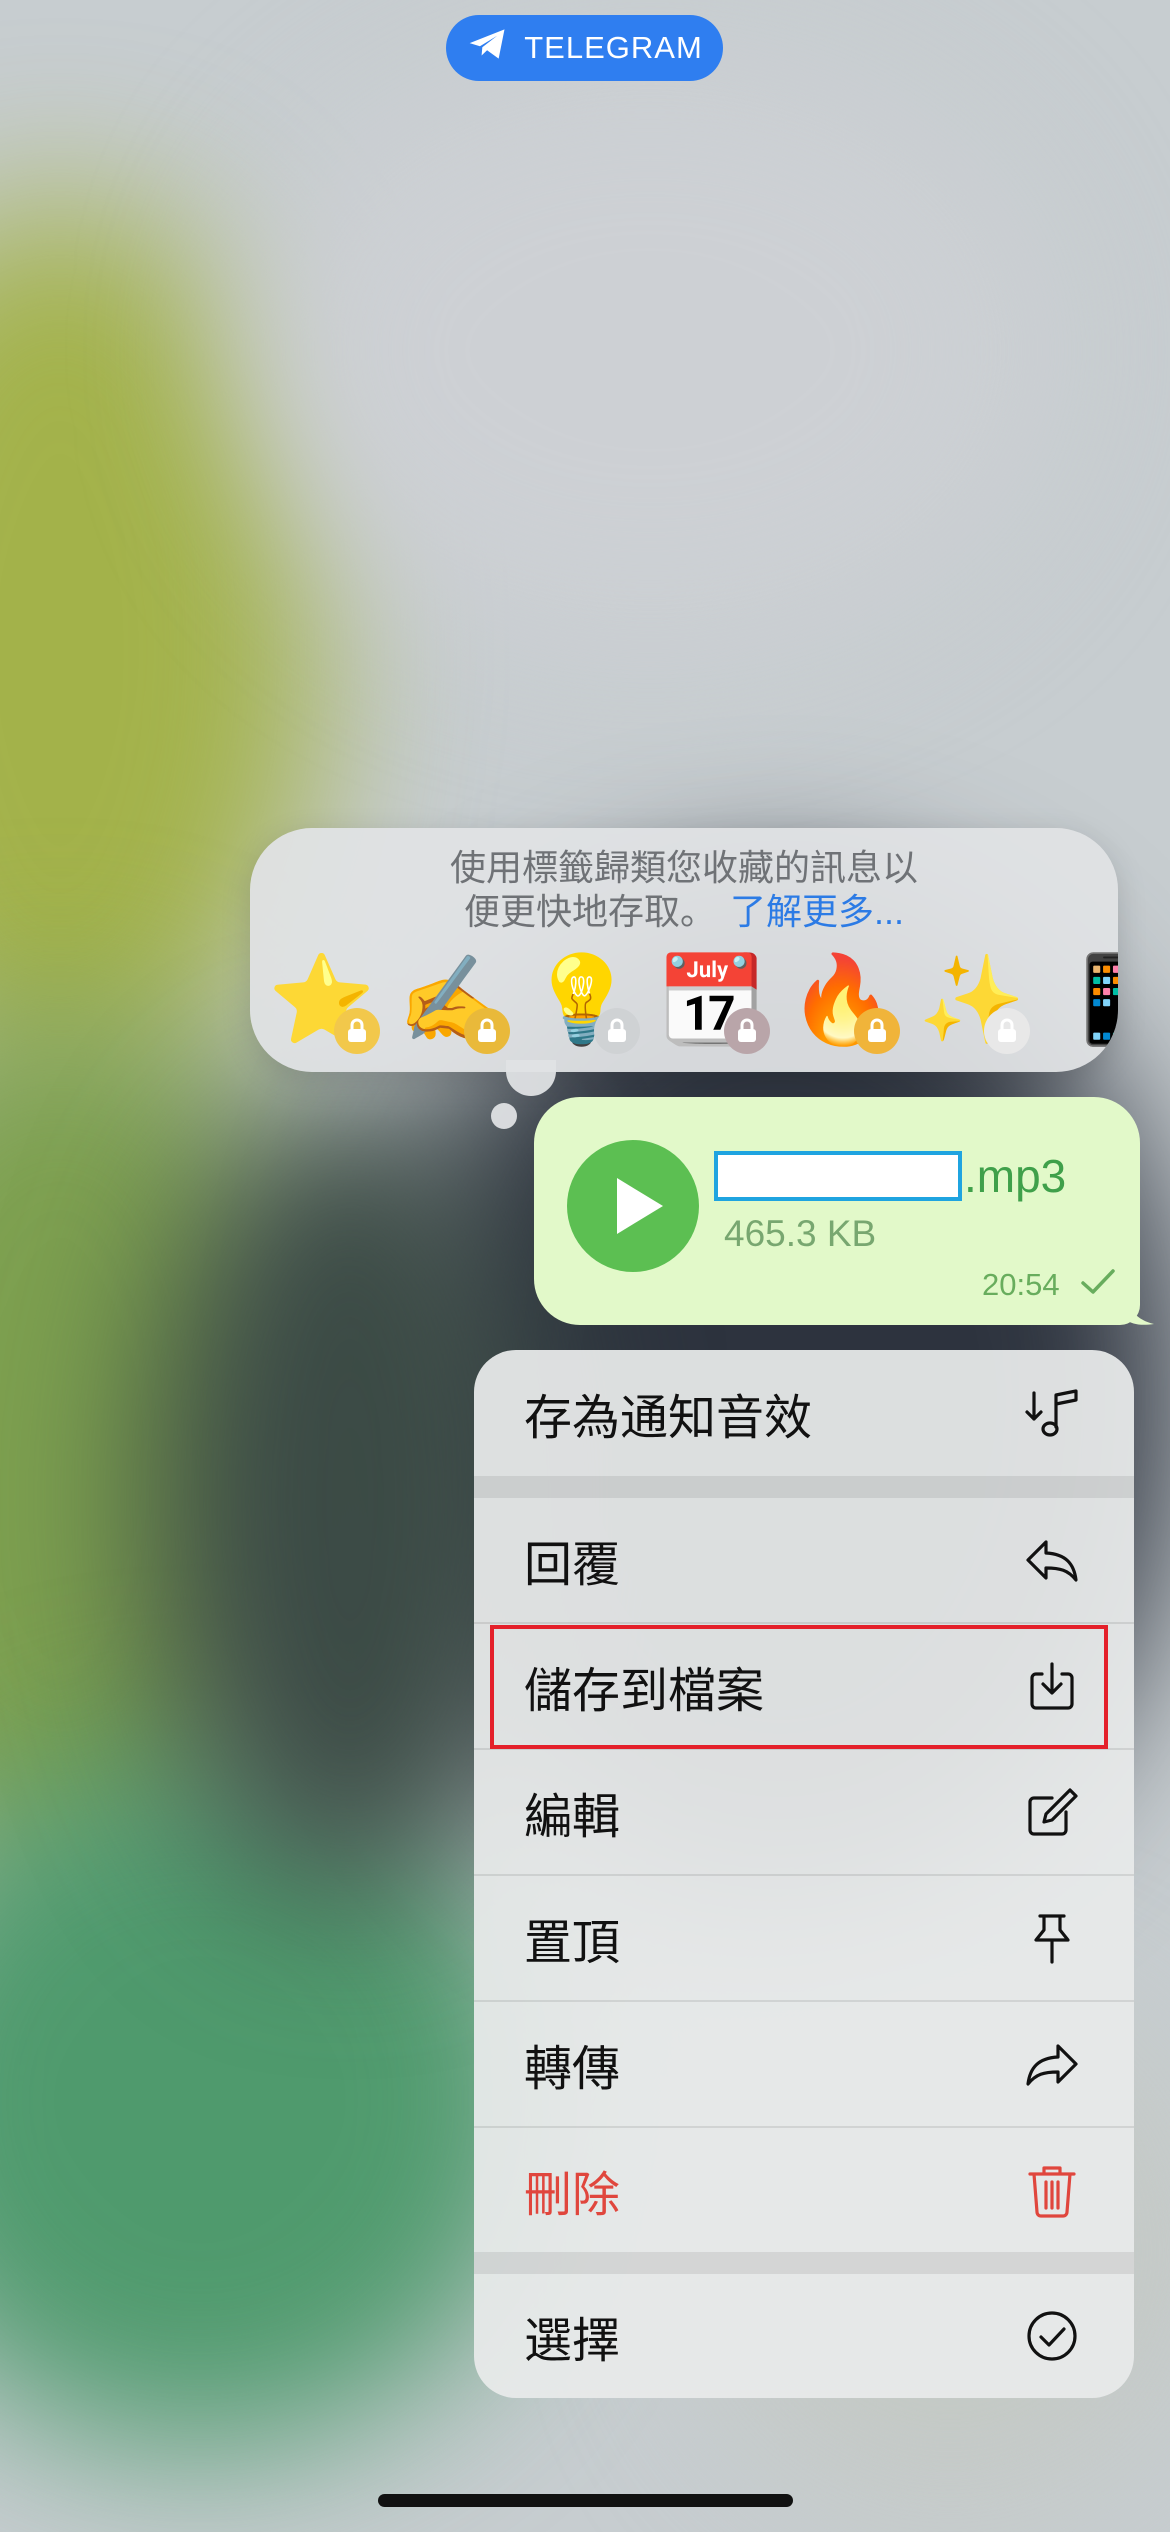 This screenshot has height=2532, width=1170. Describe the element at coordinates (454, 1001) in the screenshot. I see `writing-hand-emoji: ✍️` at that location.